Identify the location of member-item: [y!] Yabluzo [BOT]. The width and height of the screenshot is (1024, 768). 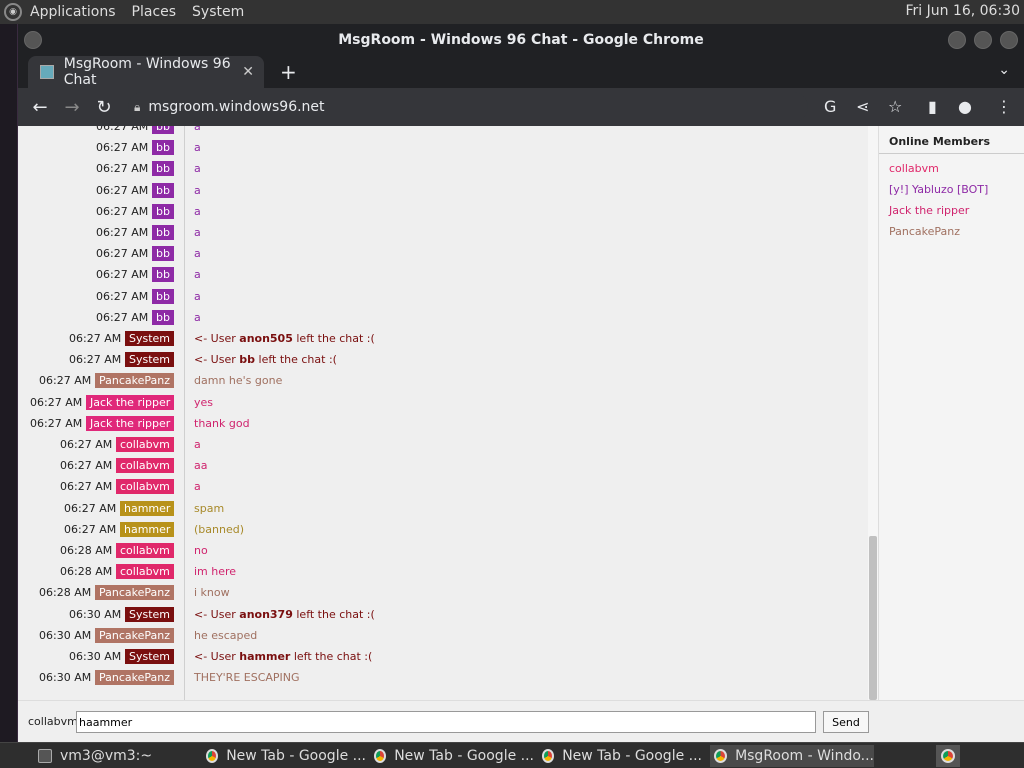
(951, 189).